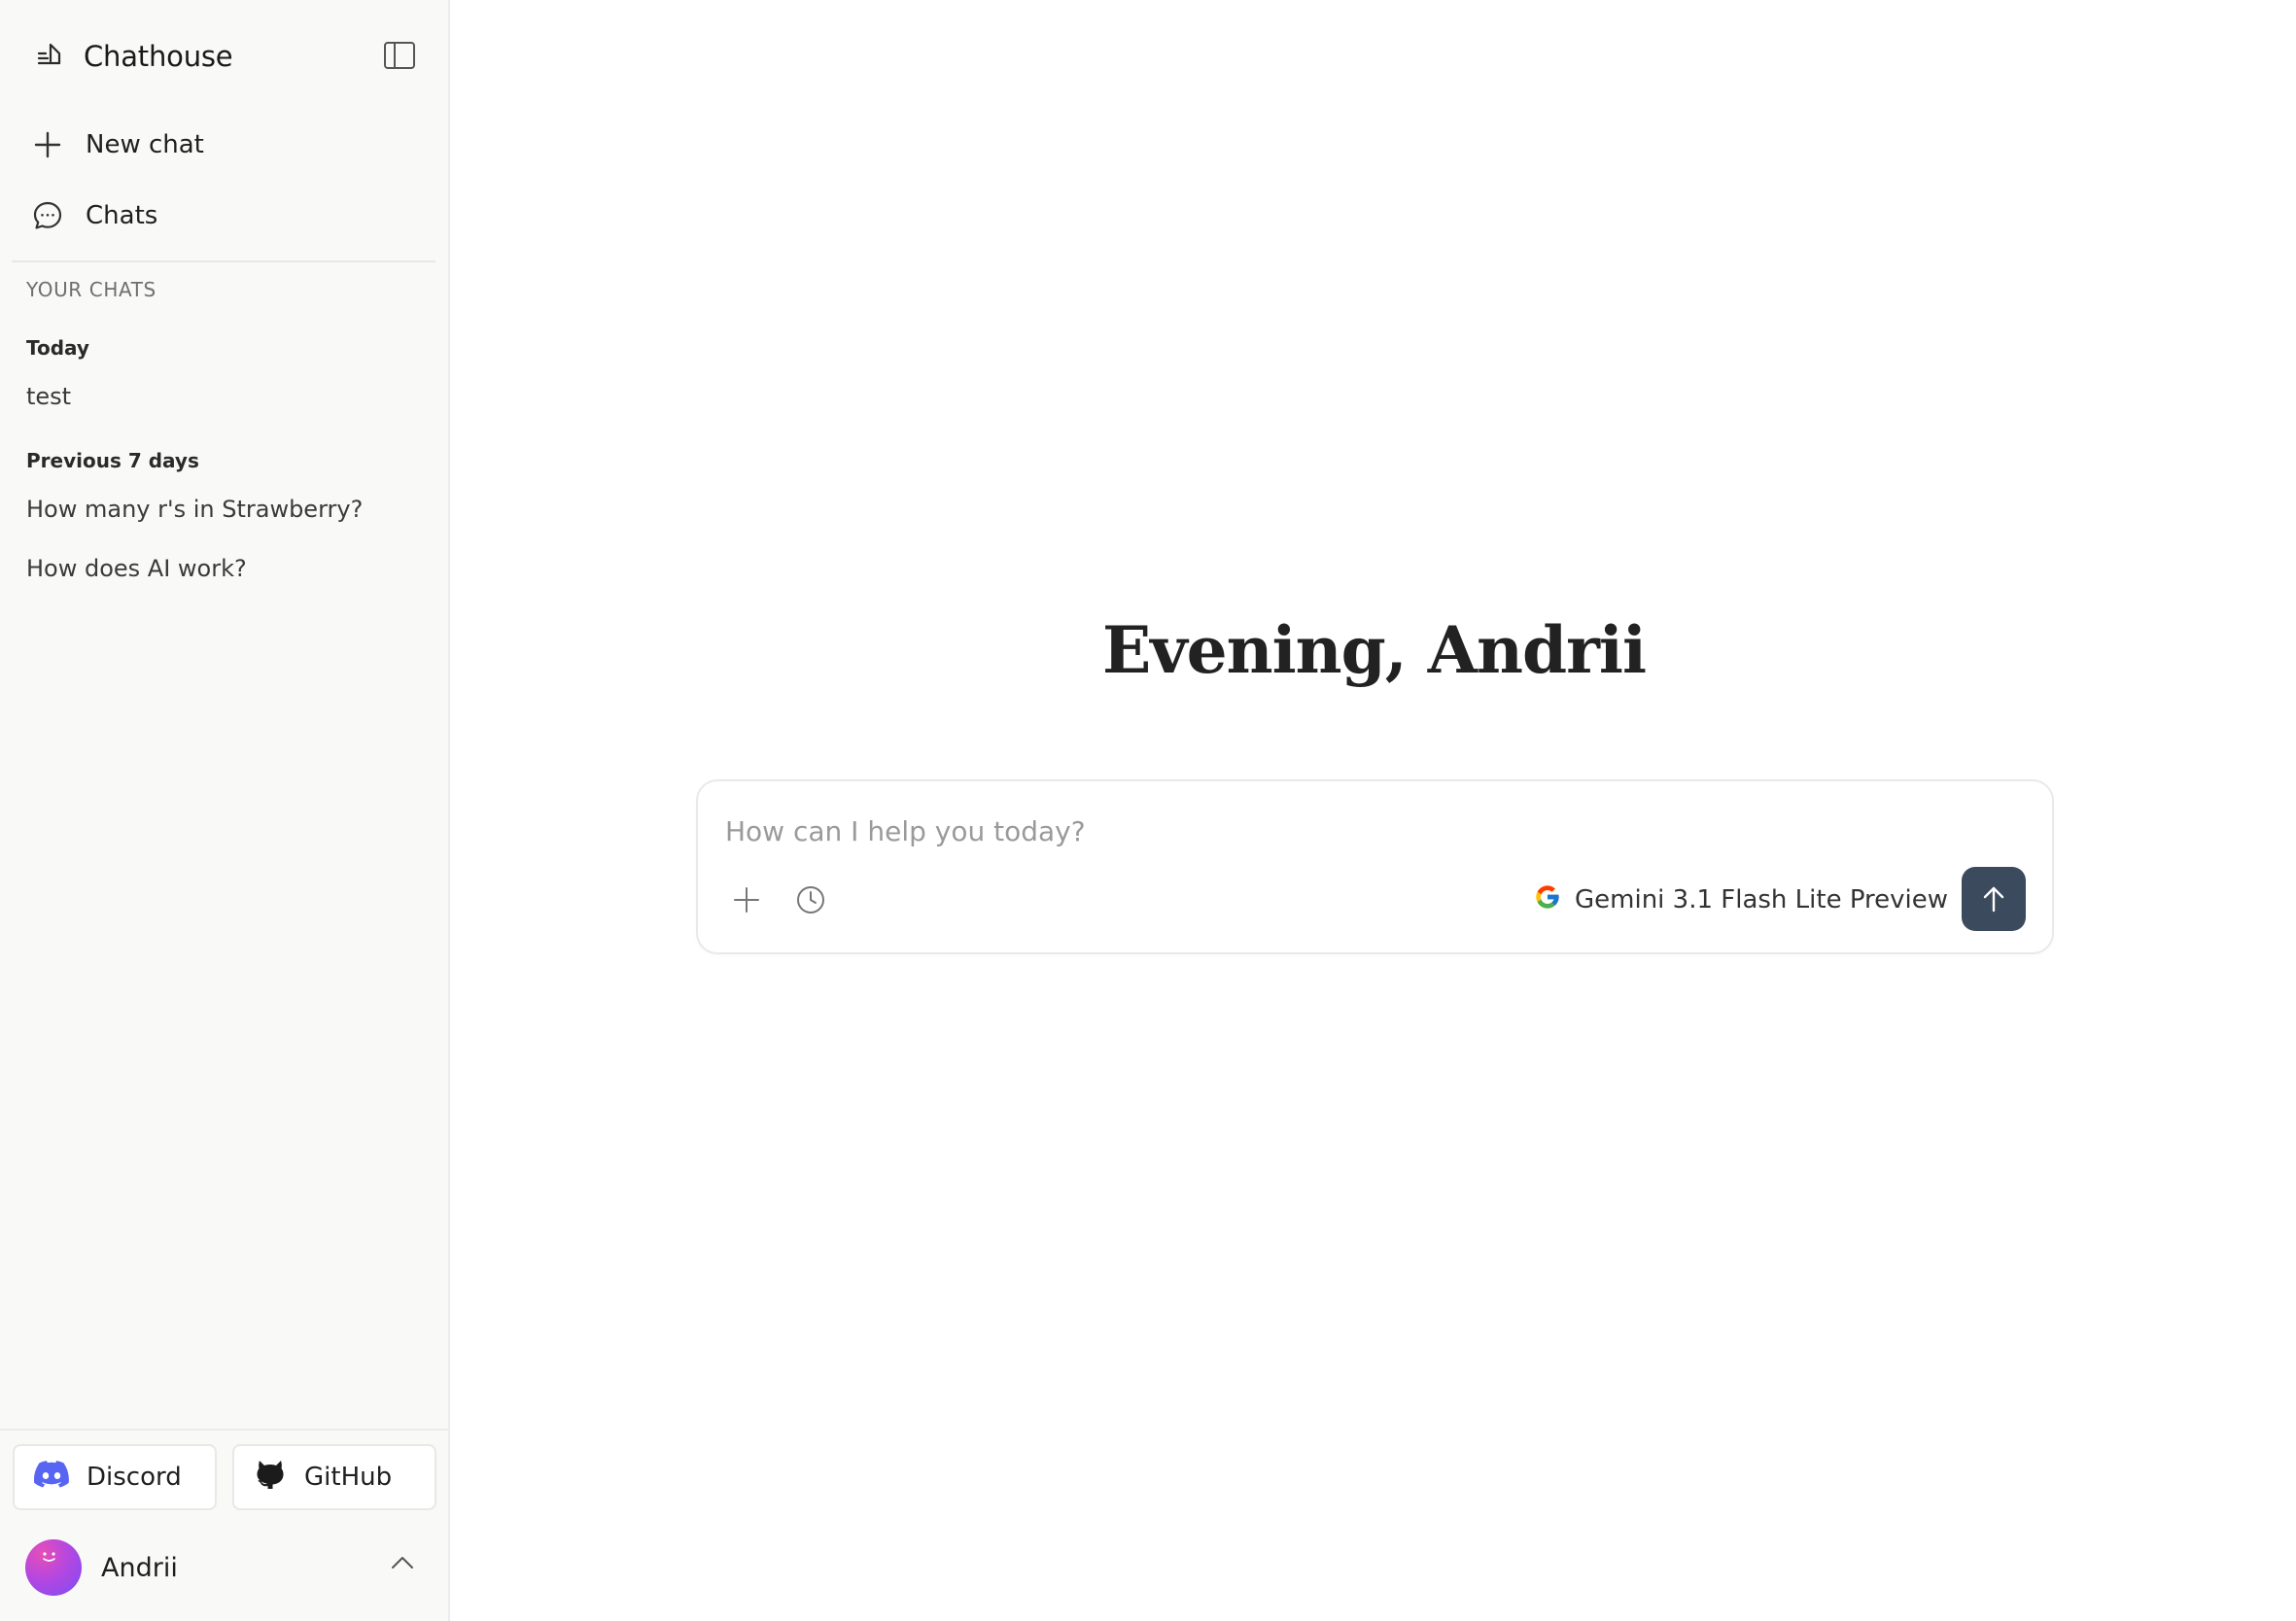 The height and width of the screenshot is (1621, 2296). I want to click on sidebar-toggle-icon, so click(399, 55).